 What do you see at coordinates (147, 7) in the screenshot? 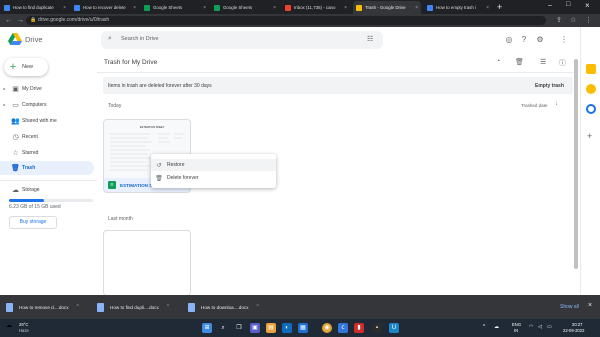
I see `sheets-favicon-icon` at bounding box center [147, 7].